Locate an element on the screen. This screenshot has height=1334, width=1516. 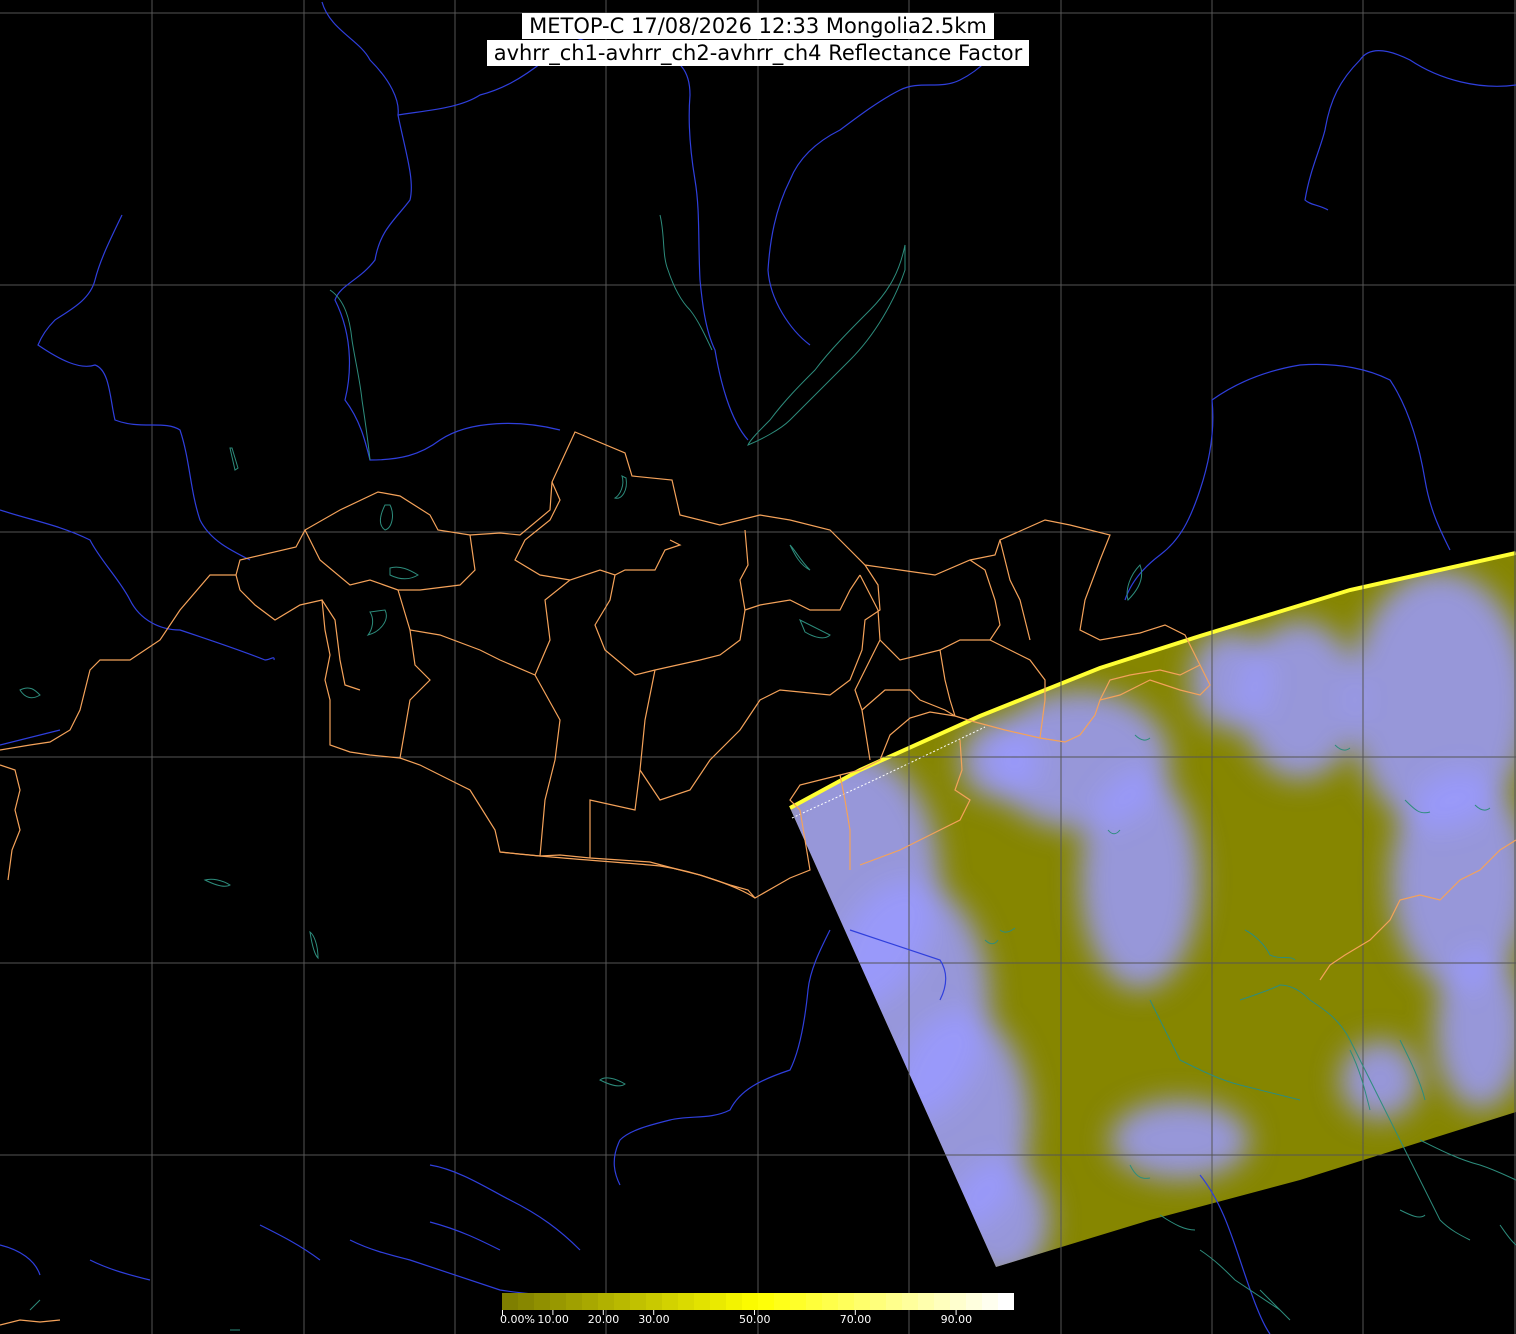
river-lena is located at coordinates (884, 192).